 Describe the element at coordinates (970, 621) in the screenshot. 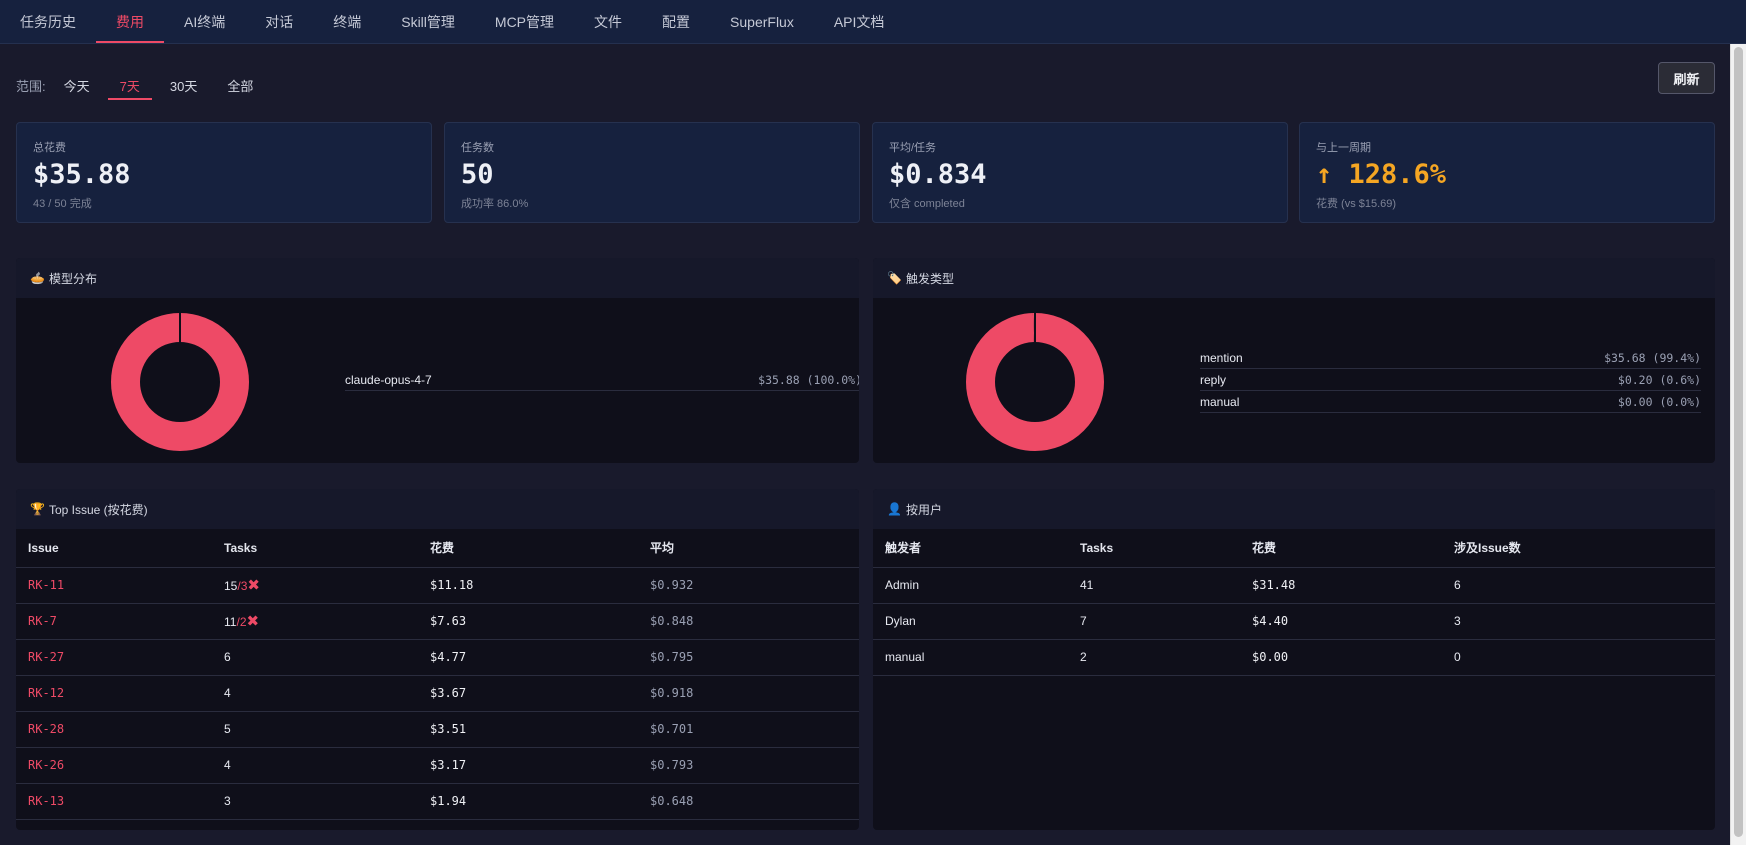

I see `user-cell: Dylan` at that location.